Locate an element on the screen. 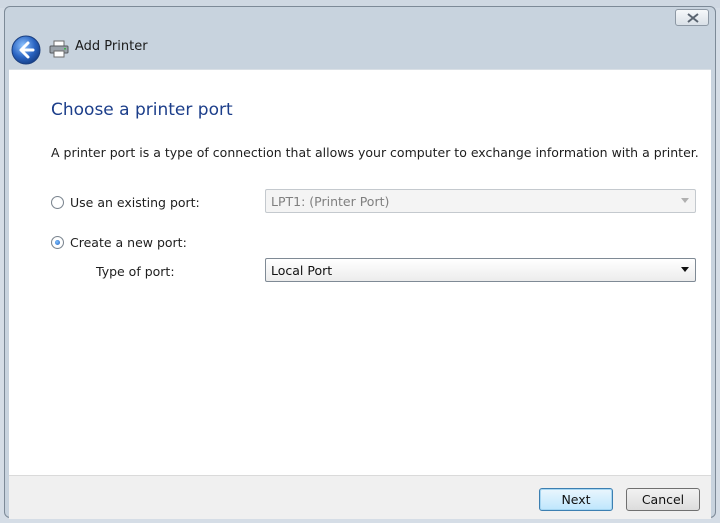 The height and width of the screenshot is (523, 720). back-button is located at coordinates (26, 50).